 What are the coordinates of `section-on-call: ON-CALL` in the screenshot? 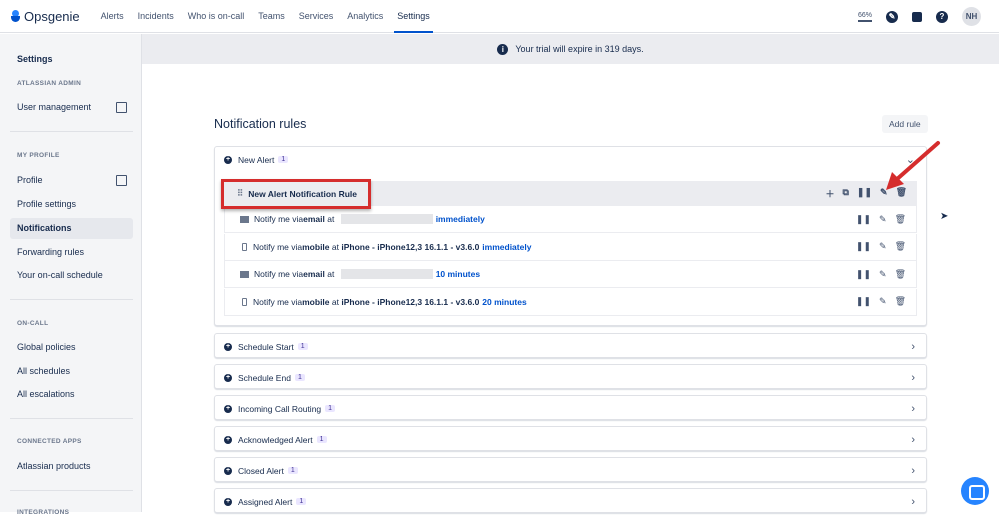 It's located at (33, 323).